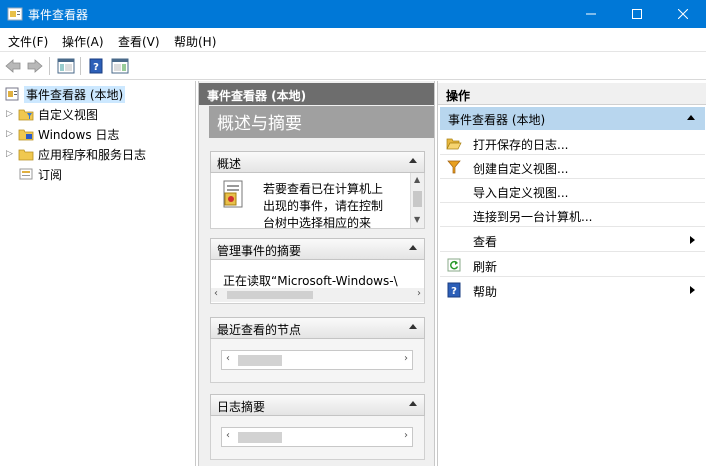 The width and height of the screenshot is (706, 466). I want to click on tree-node-label: 订阅, so click(50, 174).